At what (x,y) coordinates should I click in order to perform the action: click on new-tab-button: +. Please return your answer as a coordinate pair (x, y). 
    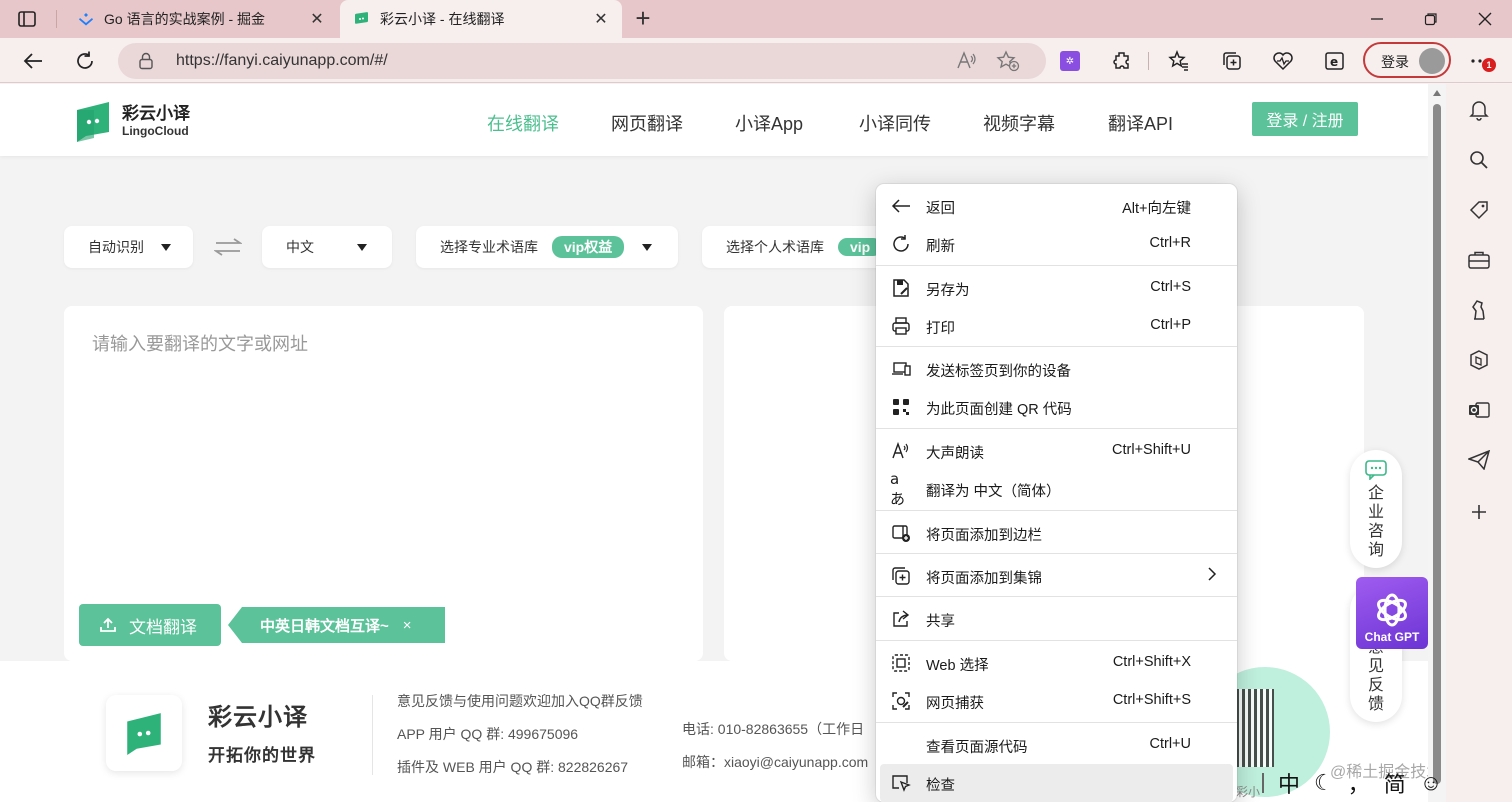
    Looking at the image, I should click on (643, 18).